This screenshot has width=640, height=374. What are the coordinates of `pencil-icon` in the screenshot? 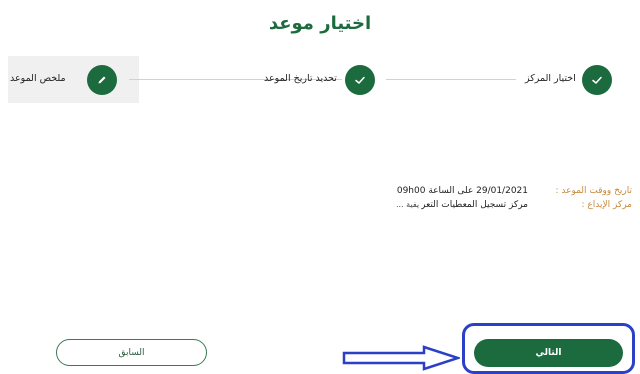 It's located at (102, 80).